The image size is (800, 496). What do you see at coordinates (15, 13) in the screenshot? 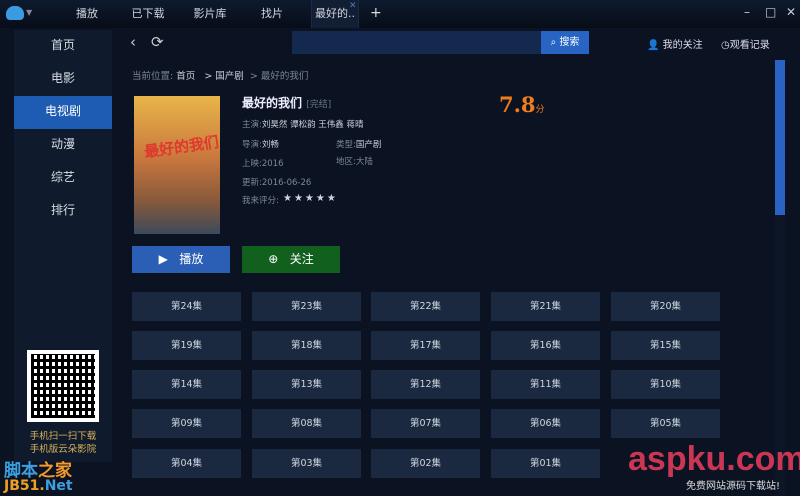
I see `cloud-logo-icon` at bounding box center [15, 13].